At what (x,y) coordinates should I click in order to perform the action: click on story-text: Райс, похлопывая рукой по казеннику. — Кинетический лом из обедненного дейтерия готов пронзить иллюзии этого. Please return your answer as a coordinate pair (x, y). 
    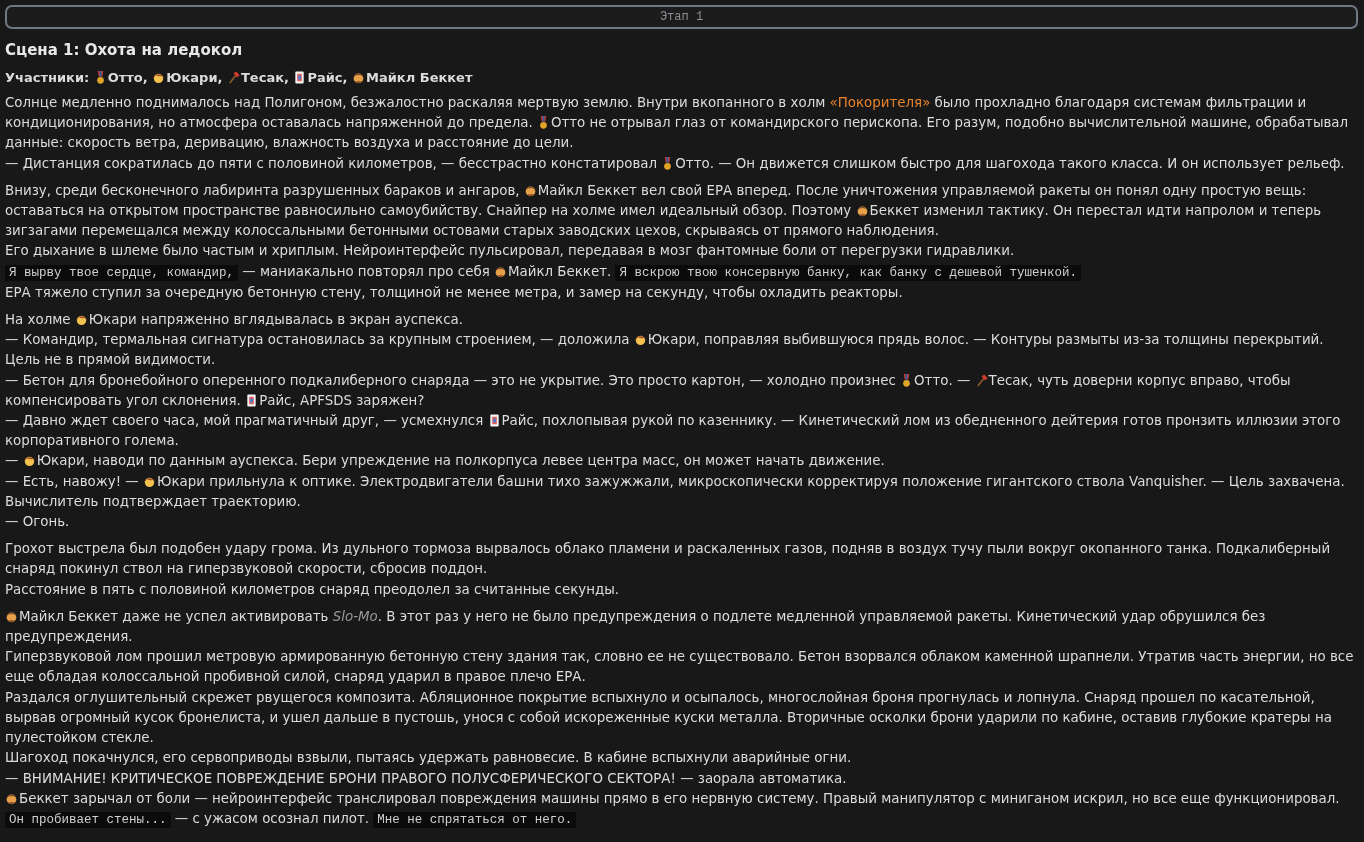
    Looking at the image, I should click on (921, 421).